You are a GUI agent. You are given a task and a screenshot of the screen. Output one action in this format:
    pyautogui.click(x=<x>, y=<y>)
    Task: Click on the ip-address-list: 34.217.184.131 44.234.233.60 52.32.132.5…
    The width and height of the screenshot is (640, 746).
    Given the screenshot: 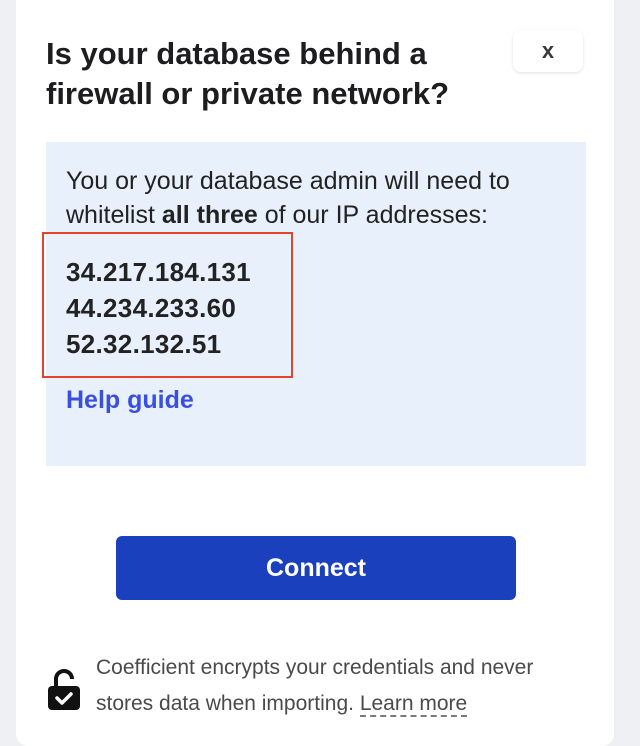 What is the action you would take?
    pyautogui.click(x=158, y=308)
    